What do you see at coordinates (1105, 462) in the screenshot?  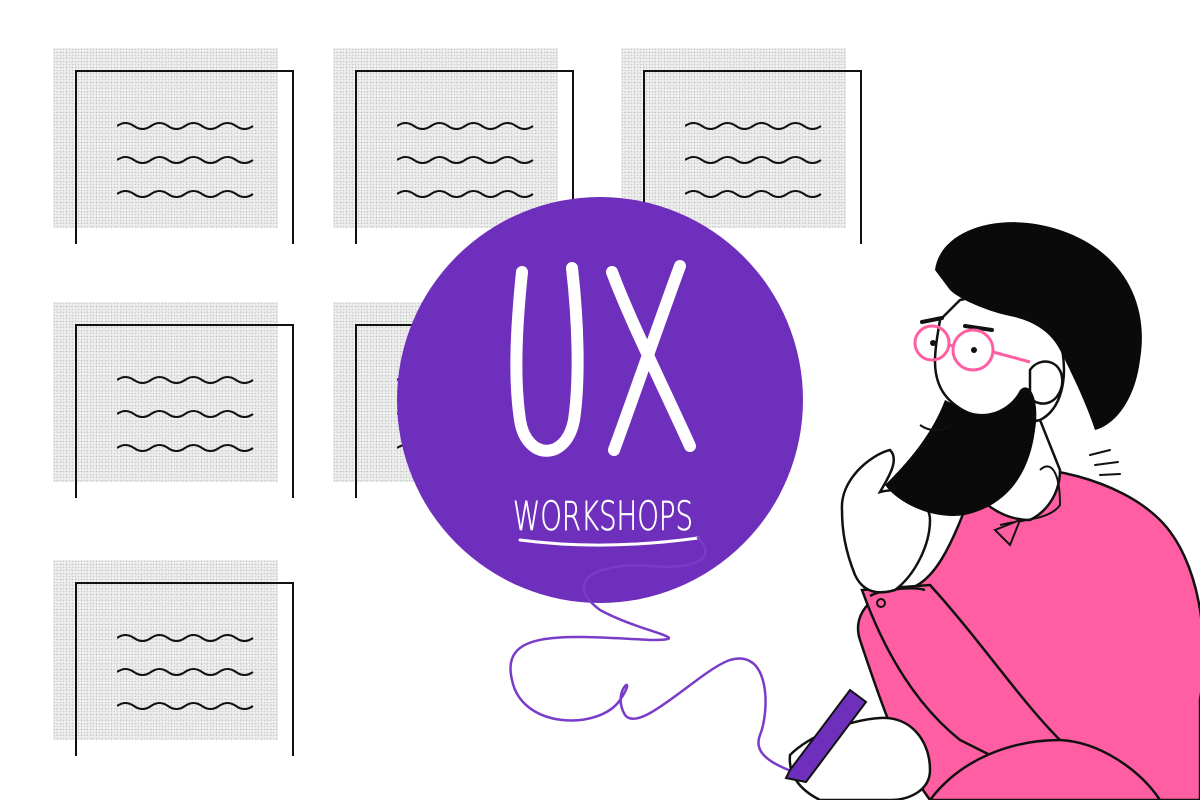 I see `motion-marks` at bounding box center [1105, 462].